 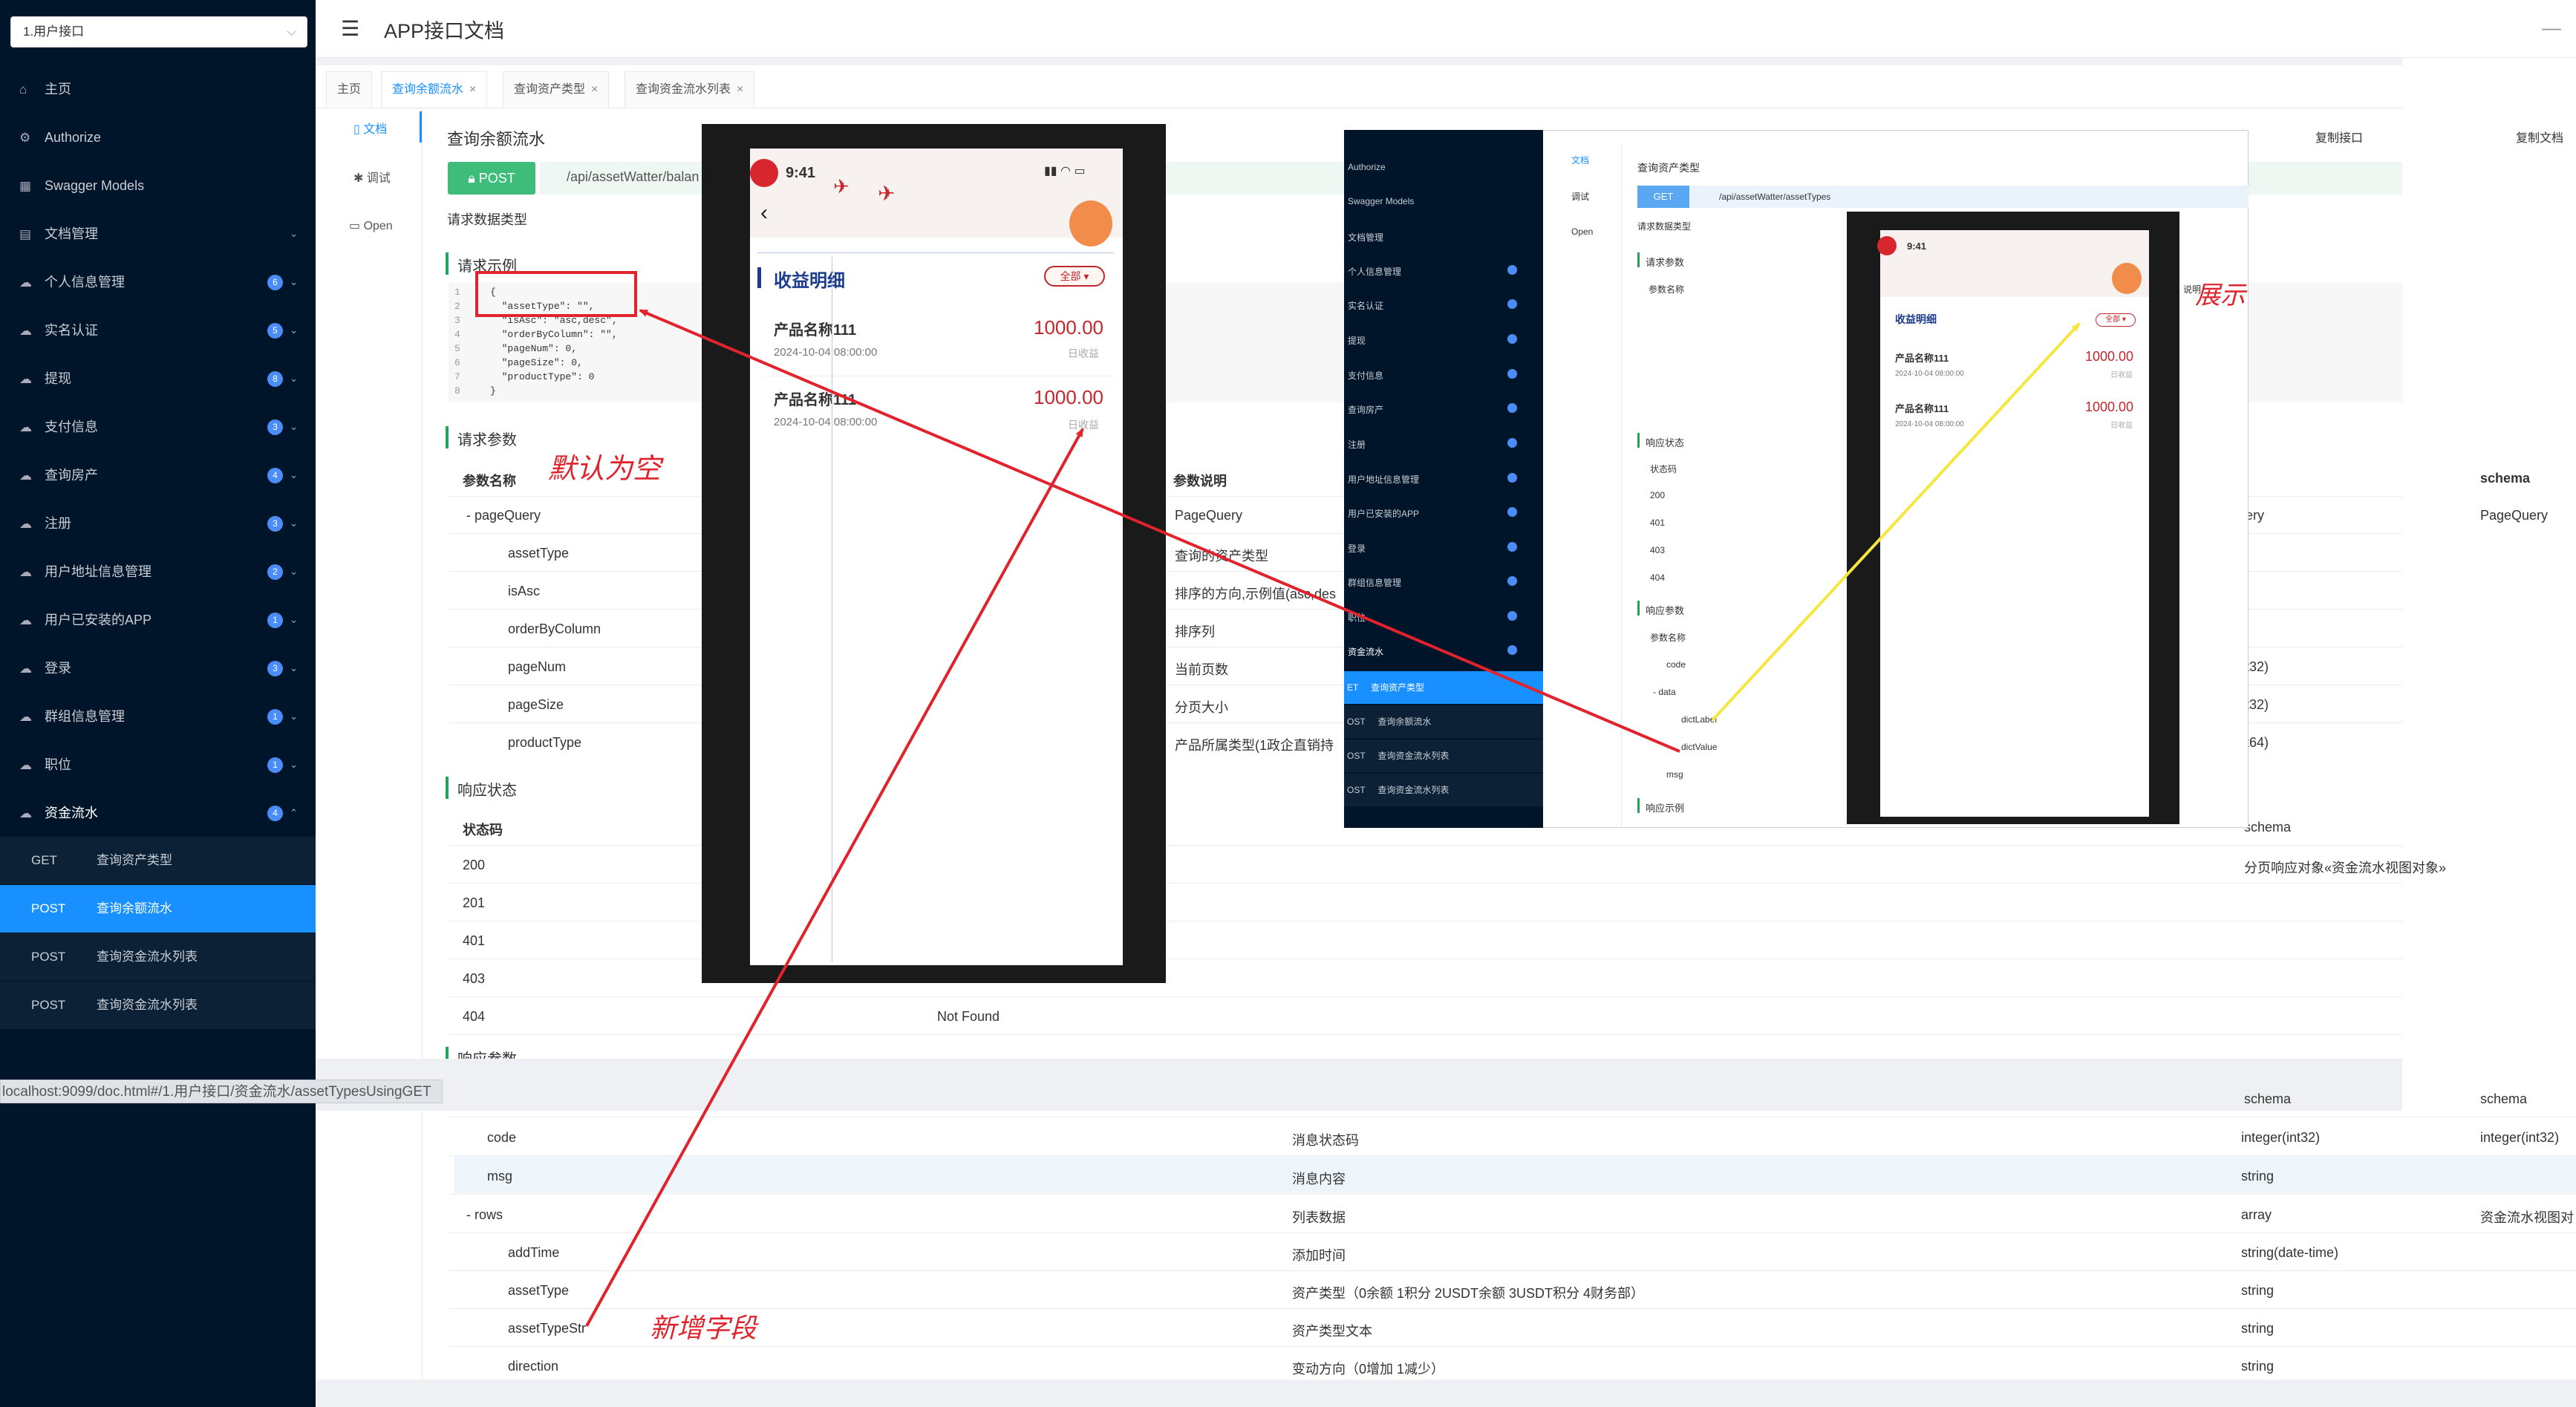 What do you see at coordinates (1065, 171) in the screenshot?
I see `signal-icon: ▮▮ ◠ ▭` at bounding box center [1065, 171].